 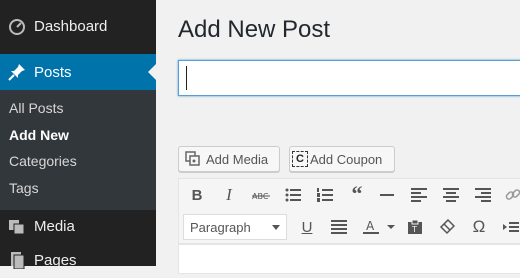 I want to click on italic-icon: I, so click(x=229, y=195).